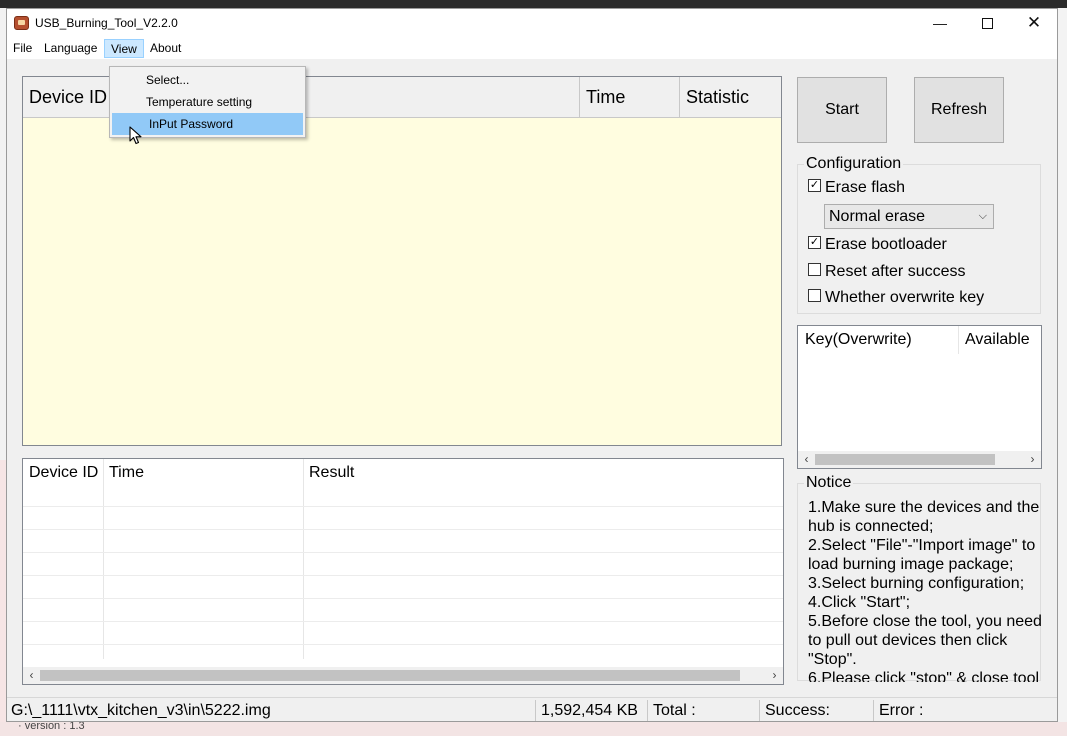 Image resolution: width=1067 pixels, height=736 pixels. What do you see at coordinates (70, 48) in the screenshot?
I see `menu-language: Language` at bounding box center [70, 48].